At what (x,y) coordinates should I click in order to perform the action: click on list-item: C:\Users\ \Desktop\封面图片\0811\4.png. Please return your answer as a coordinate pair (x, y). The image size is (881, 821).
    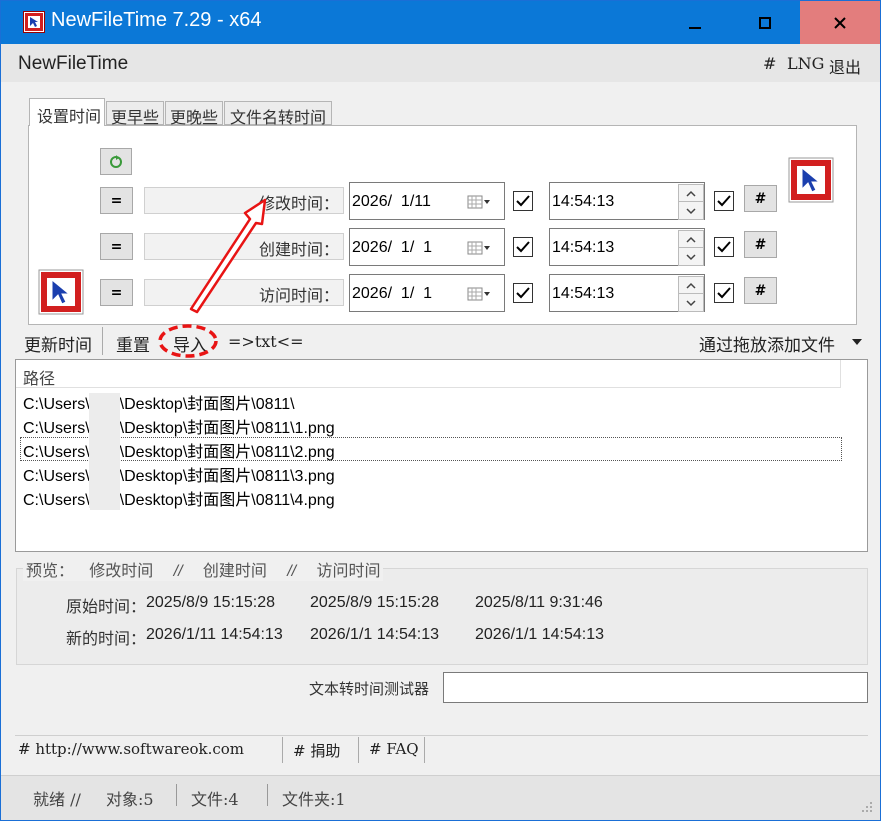
    Looking at the image, I should click on (179, 498).